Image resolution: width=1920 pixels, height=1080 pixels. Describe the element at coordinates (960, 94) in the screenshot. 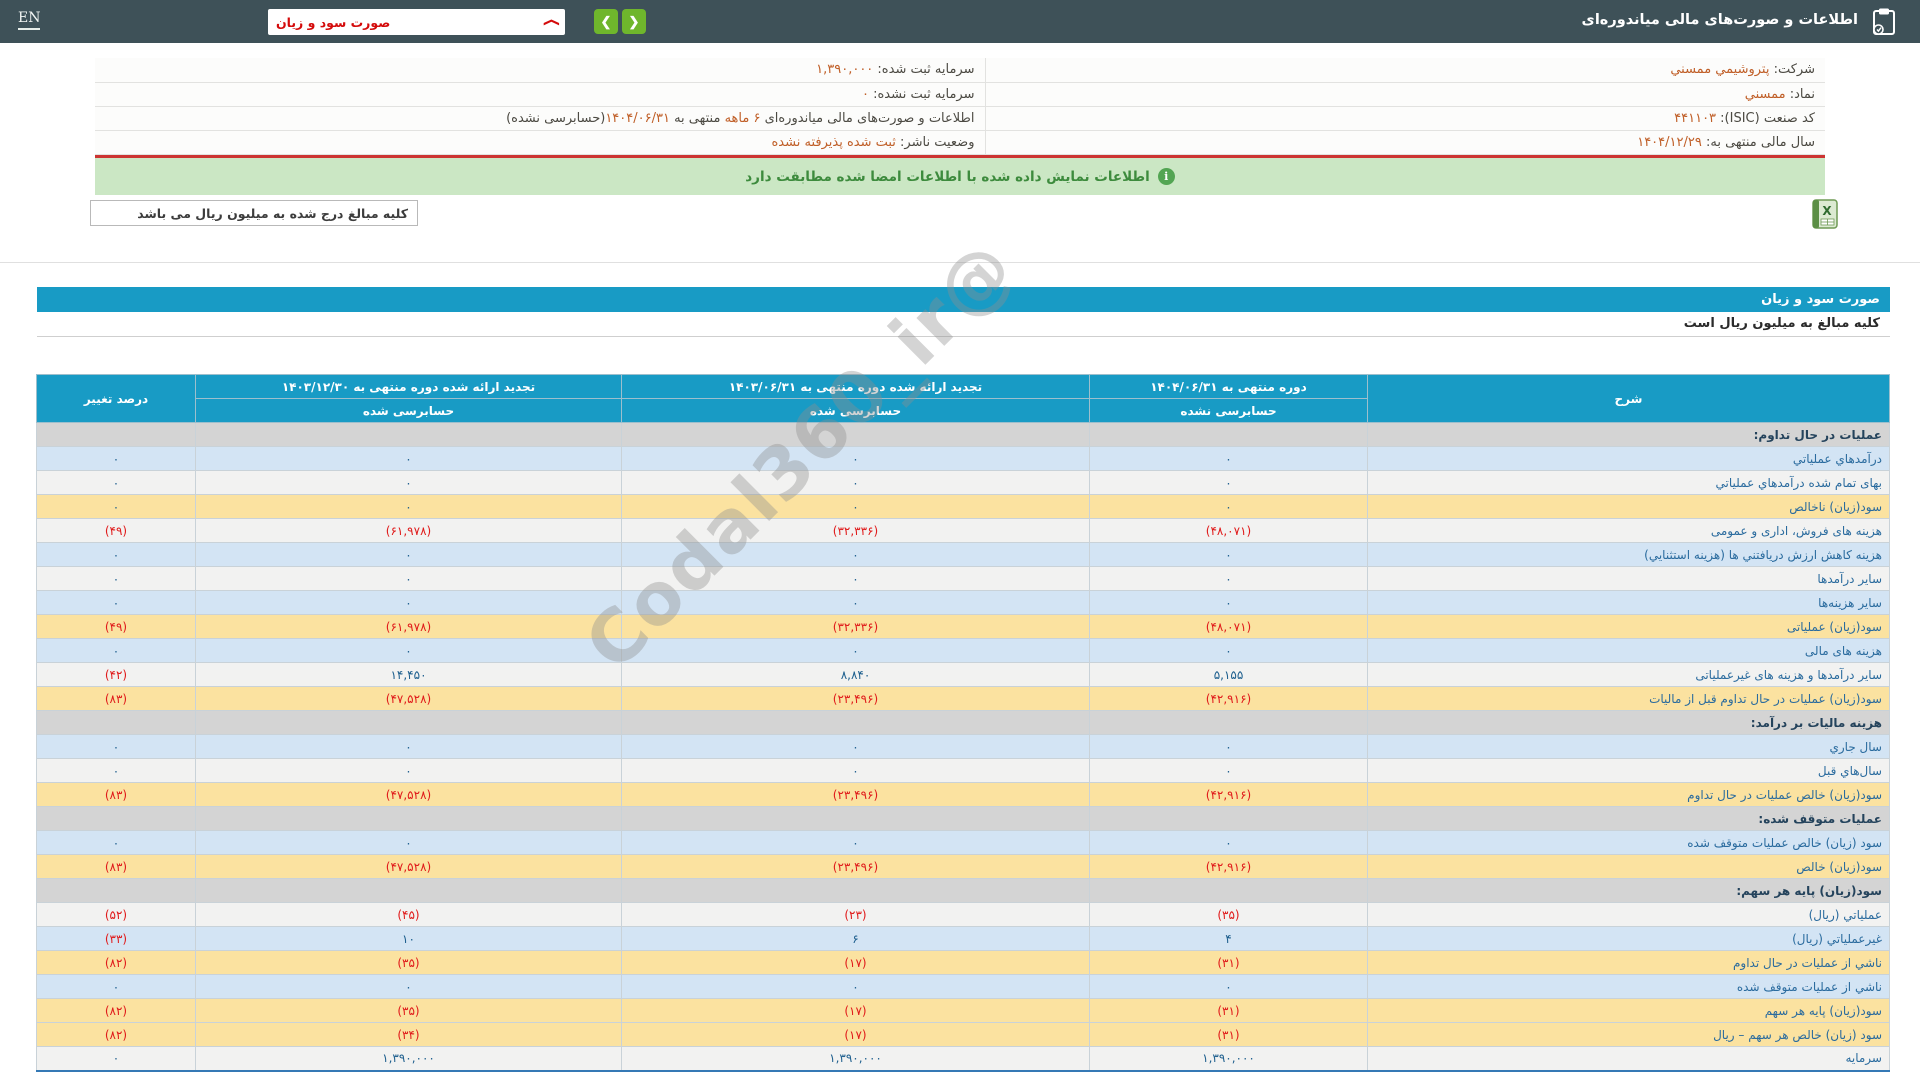

I see `company-info-row: نماد: ممسني سرمایه ثبت نشده: ۰` at that location.